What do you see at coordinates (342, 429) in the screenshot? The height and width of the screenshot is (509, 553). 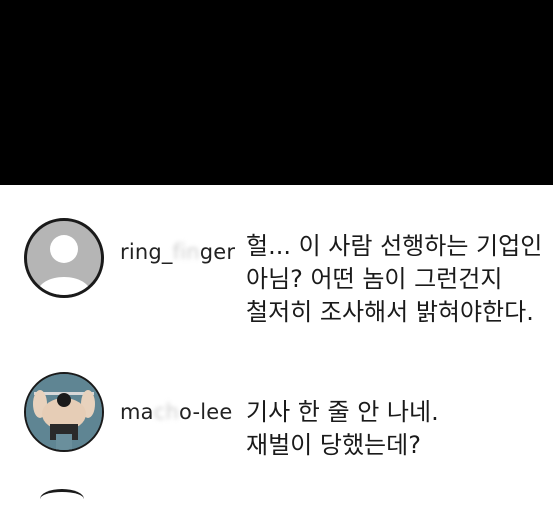 I see `comment-text: 기사 한 줄 안 나네. 재벌이 당했는데?` at bounding box center [342, 429].